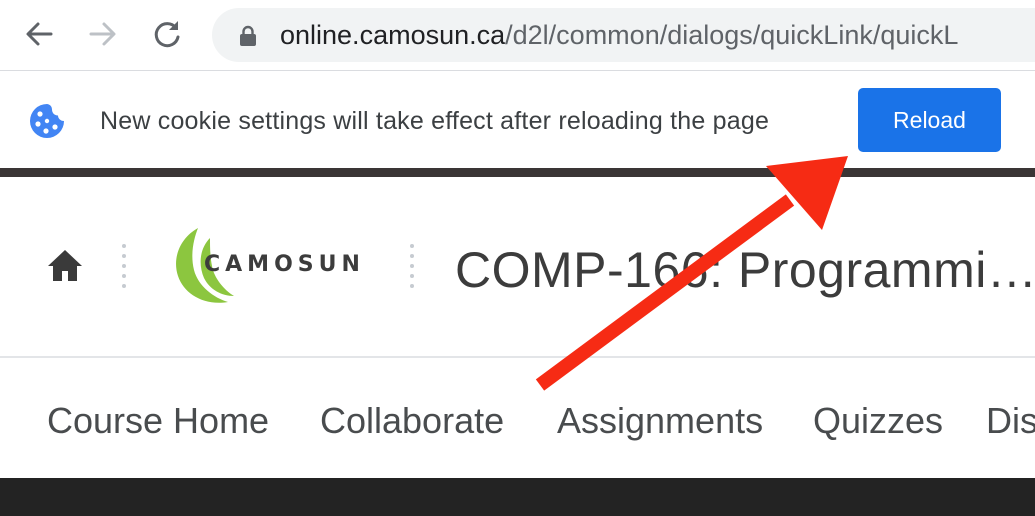 This screenshot has width=1035, height=516. Describe the element at coordinates (65, 266) in the screenshot. I see `home-icon` at that location.